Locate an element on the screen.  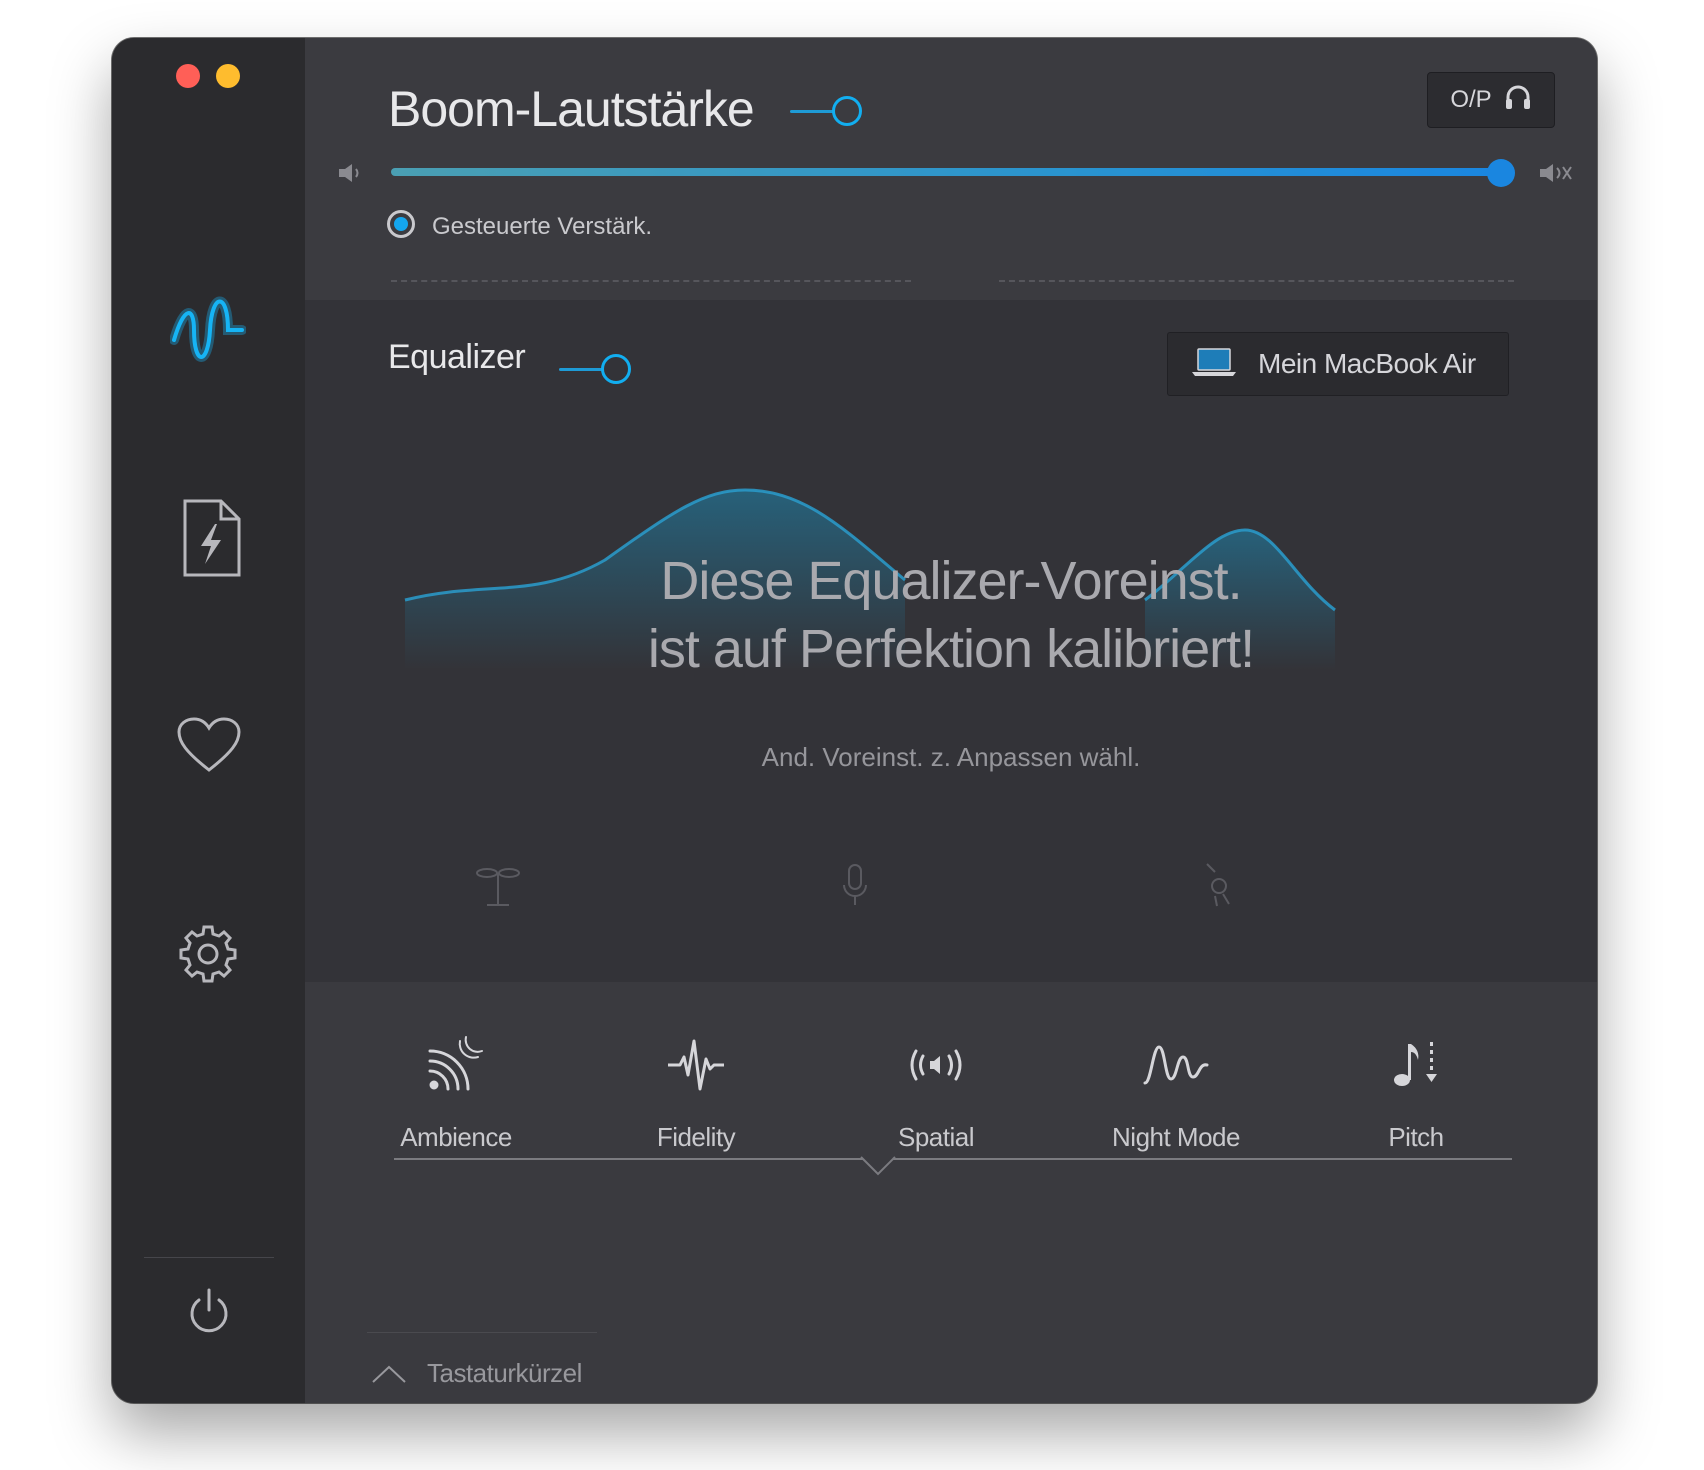
keyboard-shortcuts-label: Tastaturkürzel is located at coordinates (504, 1373).